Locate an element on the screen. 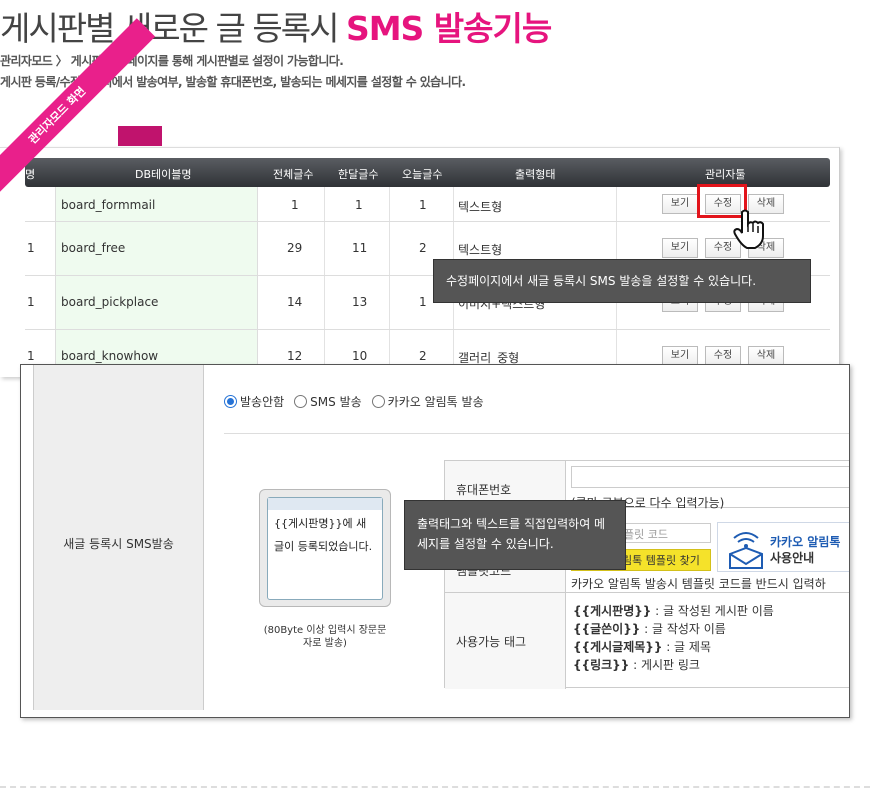 This screenshot has height=793, width=870. mobile-input is located at coordinates (710, 477).